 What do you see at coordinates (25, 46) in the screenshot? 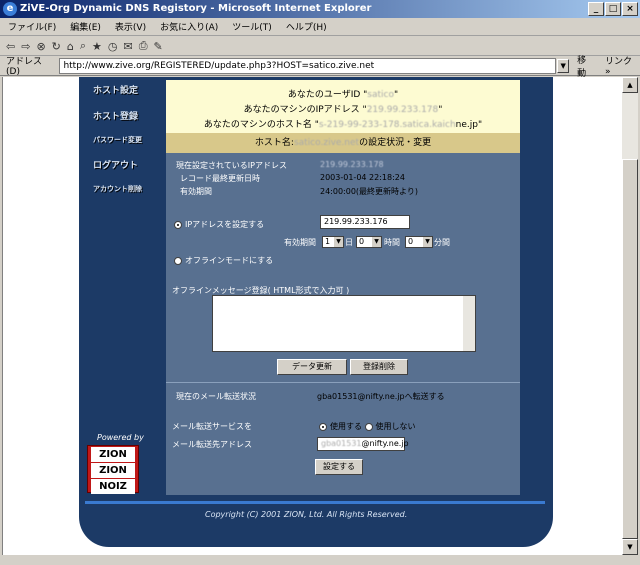
I see `forward-icon: ⇨` at bounding box center [25, 46].